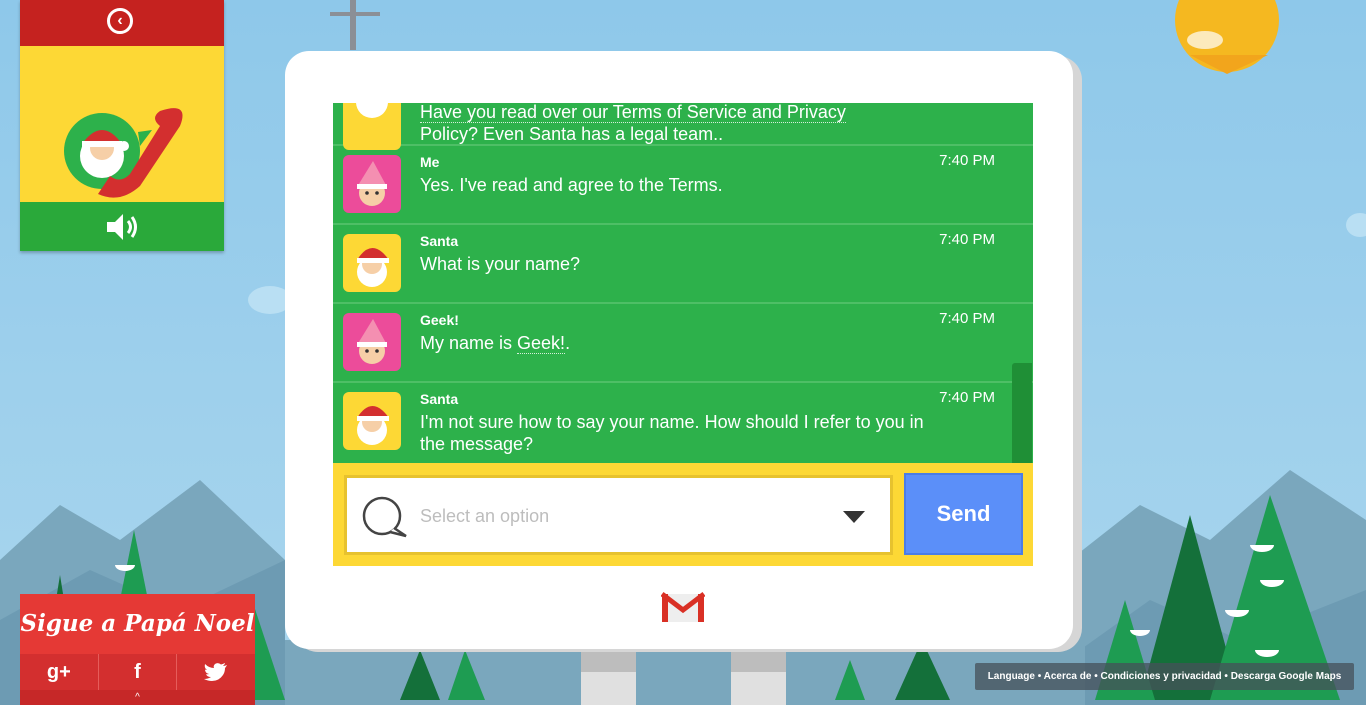 The height and width of the screenshot is (705, 1366). Describe the element at coordinates (137, 624) in the screenshot. I see `social-title: Sigue a Papá Noel` at that location.